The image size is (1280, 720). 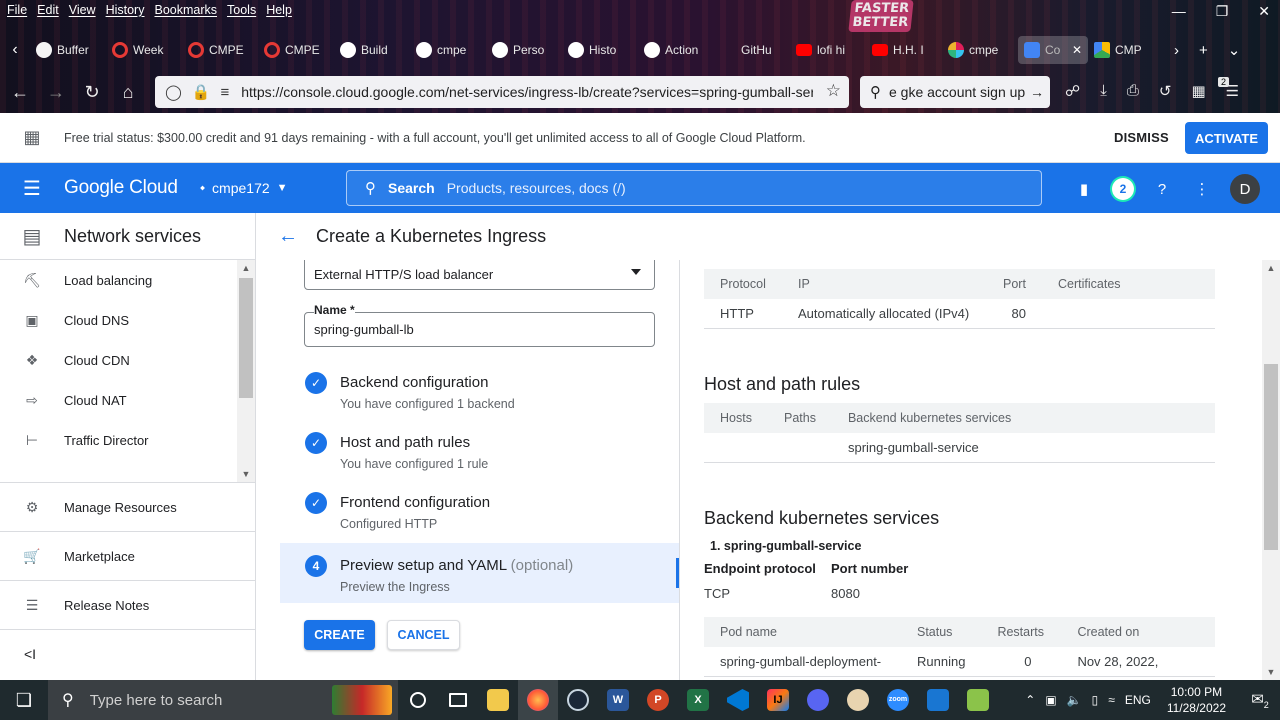 What do you see at coordinates (980, 50) in the screenshot?
I see `tab-slack-cmpe: cmpe` at bounding box center [980, 50].